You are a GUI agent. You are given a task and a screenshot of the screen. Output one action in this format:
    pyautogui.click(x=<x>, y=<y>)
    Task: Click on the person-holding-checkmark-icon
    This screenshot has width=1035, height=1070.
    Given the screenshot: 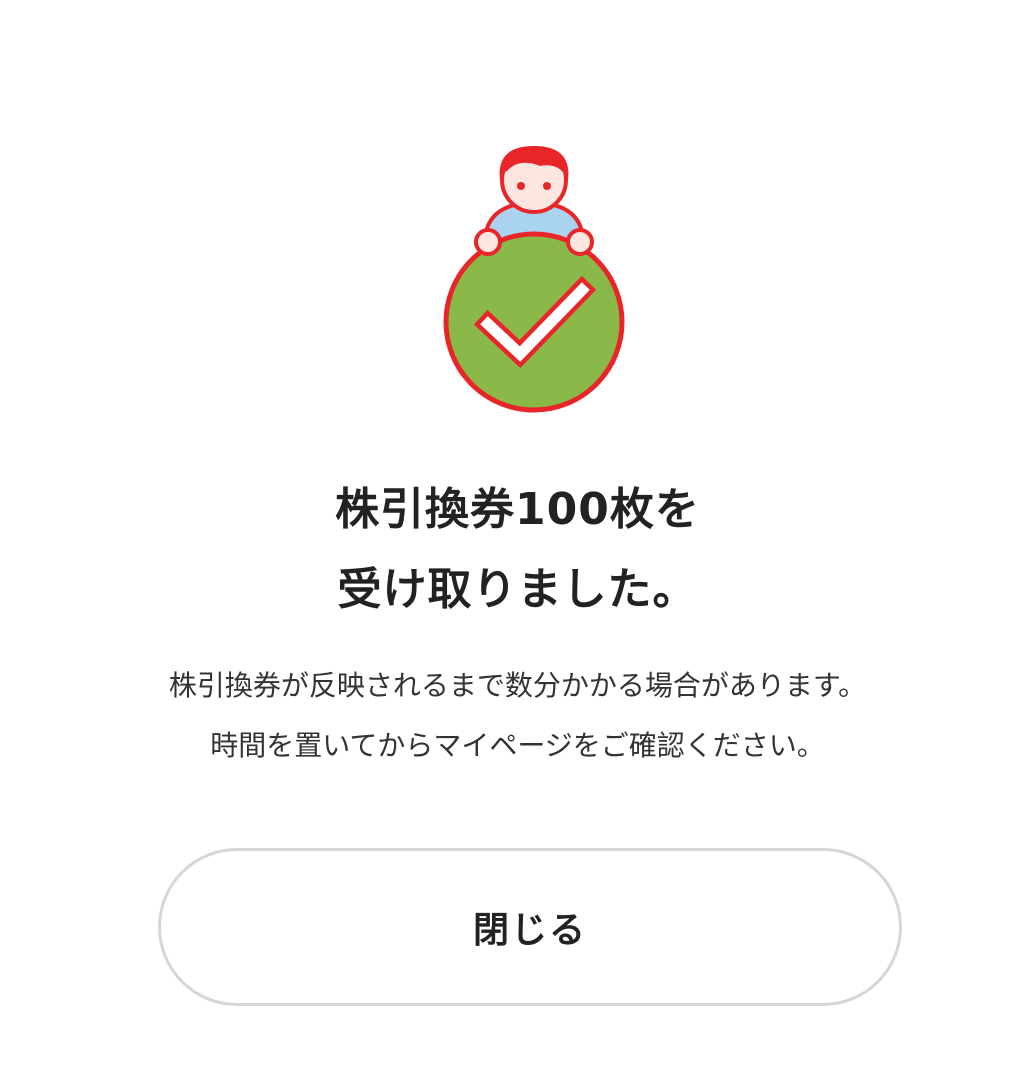 What is the action you would take?
    pyautogui.click(x=534, y=279)
    